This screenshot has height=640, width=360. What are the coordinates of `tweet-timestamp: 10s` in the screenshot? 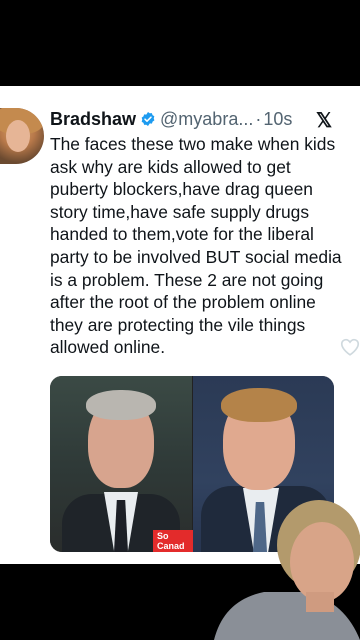 It's located at (277, 119).